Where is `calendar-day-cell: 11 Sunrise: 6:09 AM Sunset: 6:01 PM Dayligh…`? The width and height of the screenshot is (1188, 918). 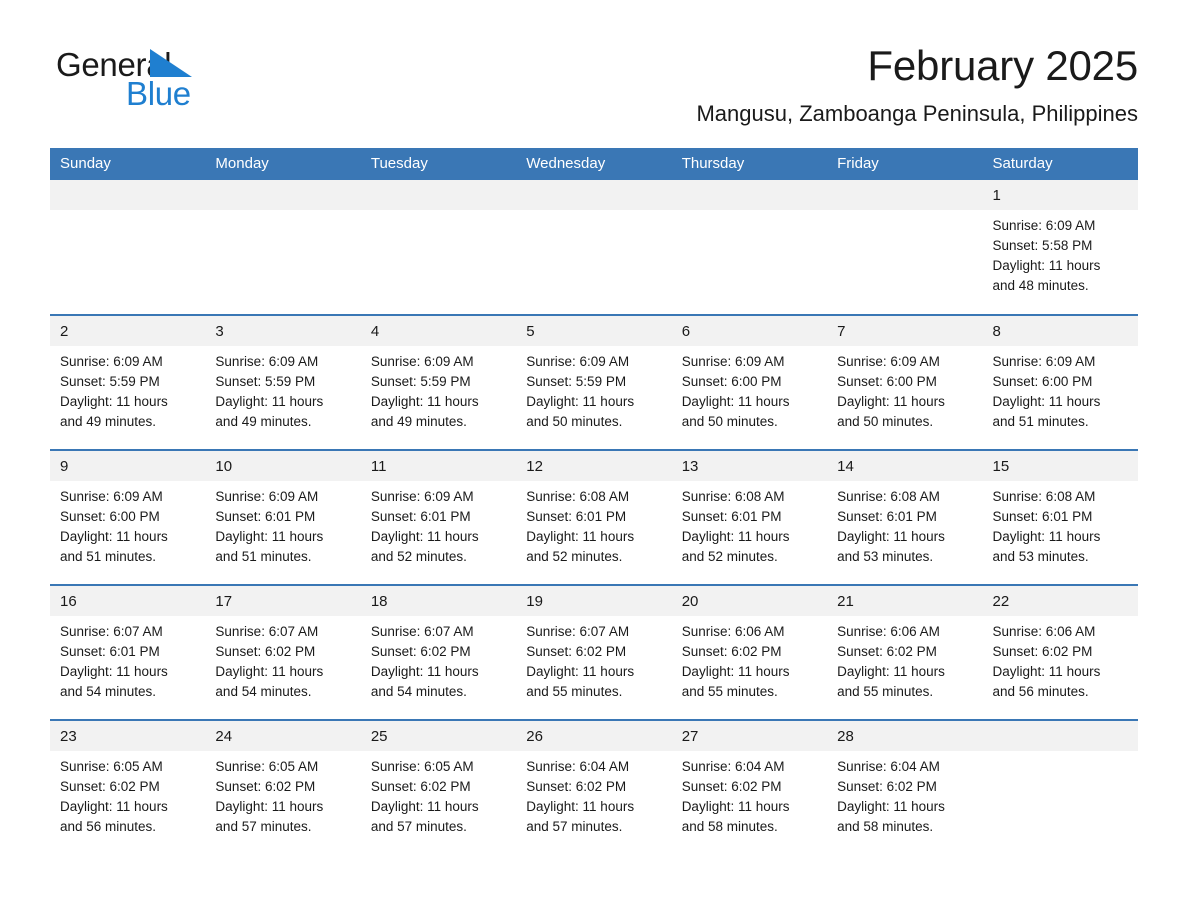 calendar-day-cell: 11 Sunrise: 6:09 AM Sunset: 6:01 PM Dayligh… is located at coordinates (438, 517).